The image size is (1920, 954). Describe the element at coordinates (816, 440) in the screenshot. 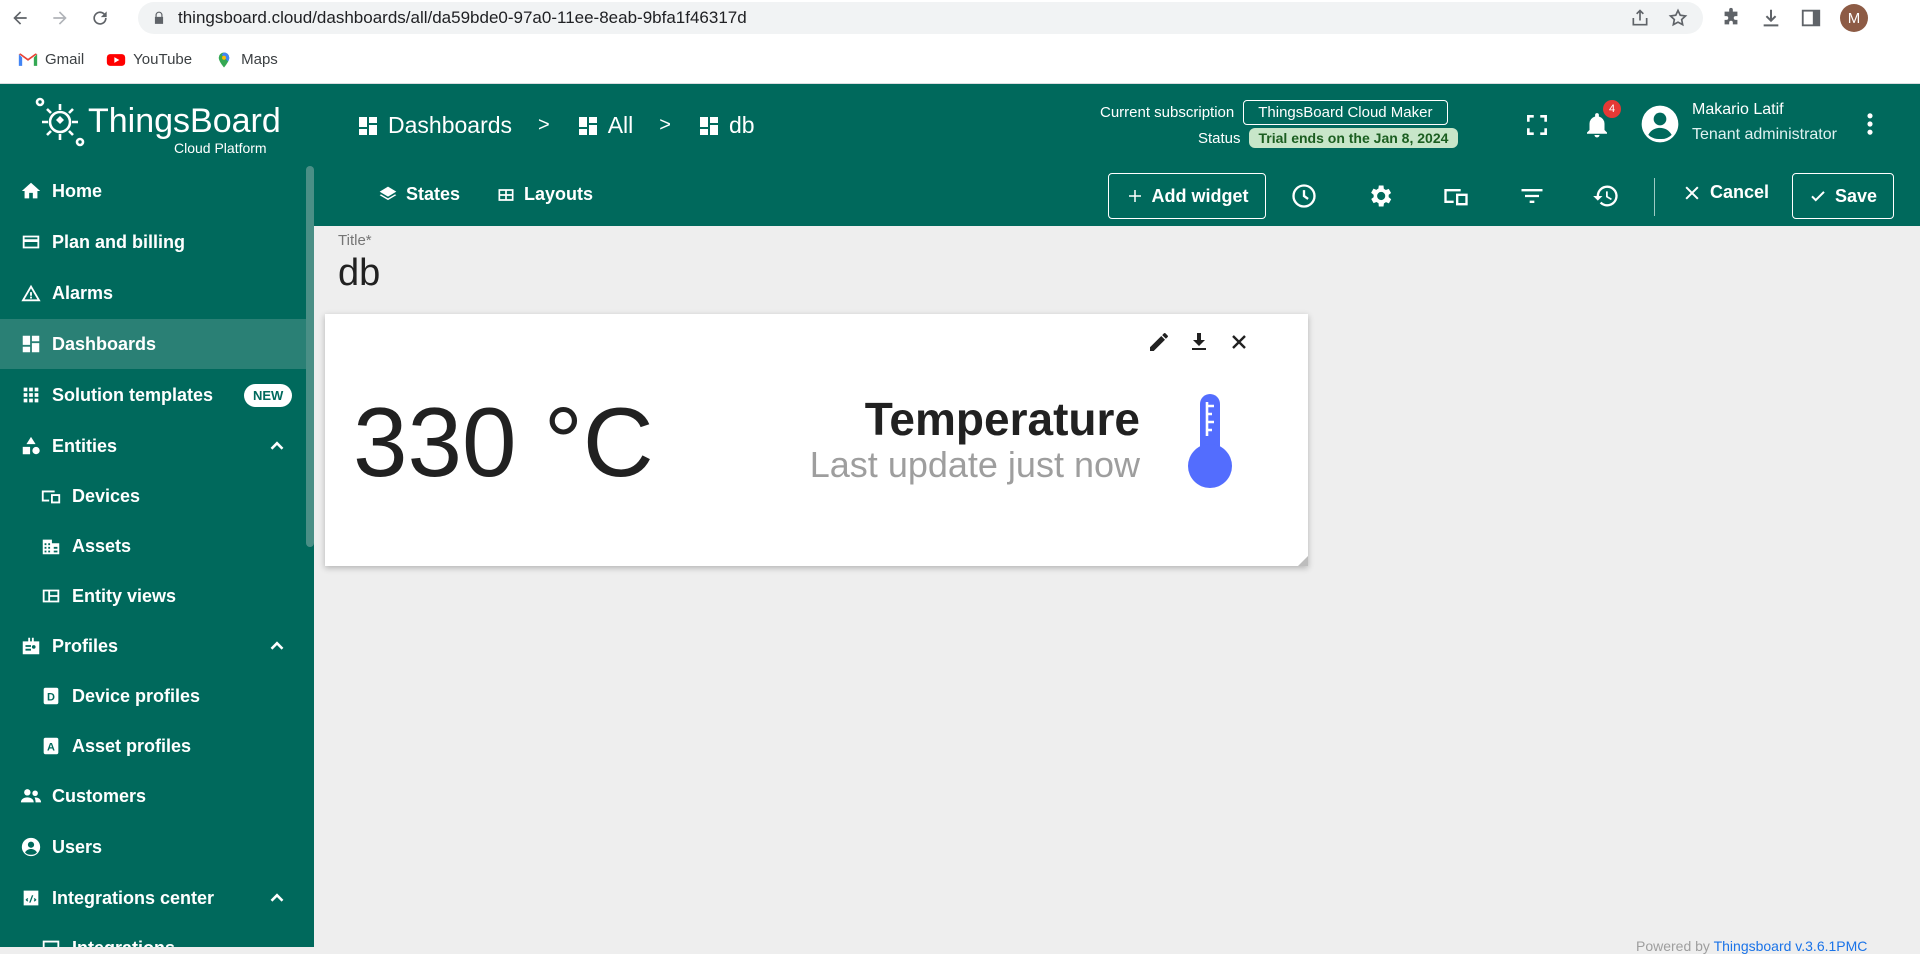

I see `temperature-widget: 330 °C Temperature Last update just now` at that location.